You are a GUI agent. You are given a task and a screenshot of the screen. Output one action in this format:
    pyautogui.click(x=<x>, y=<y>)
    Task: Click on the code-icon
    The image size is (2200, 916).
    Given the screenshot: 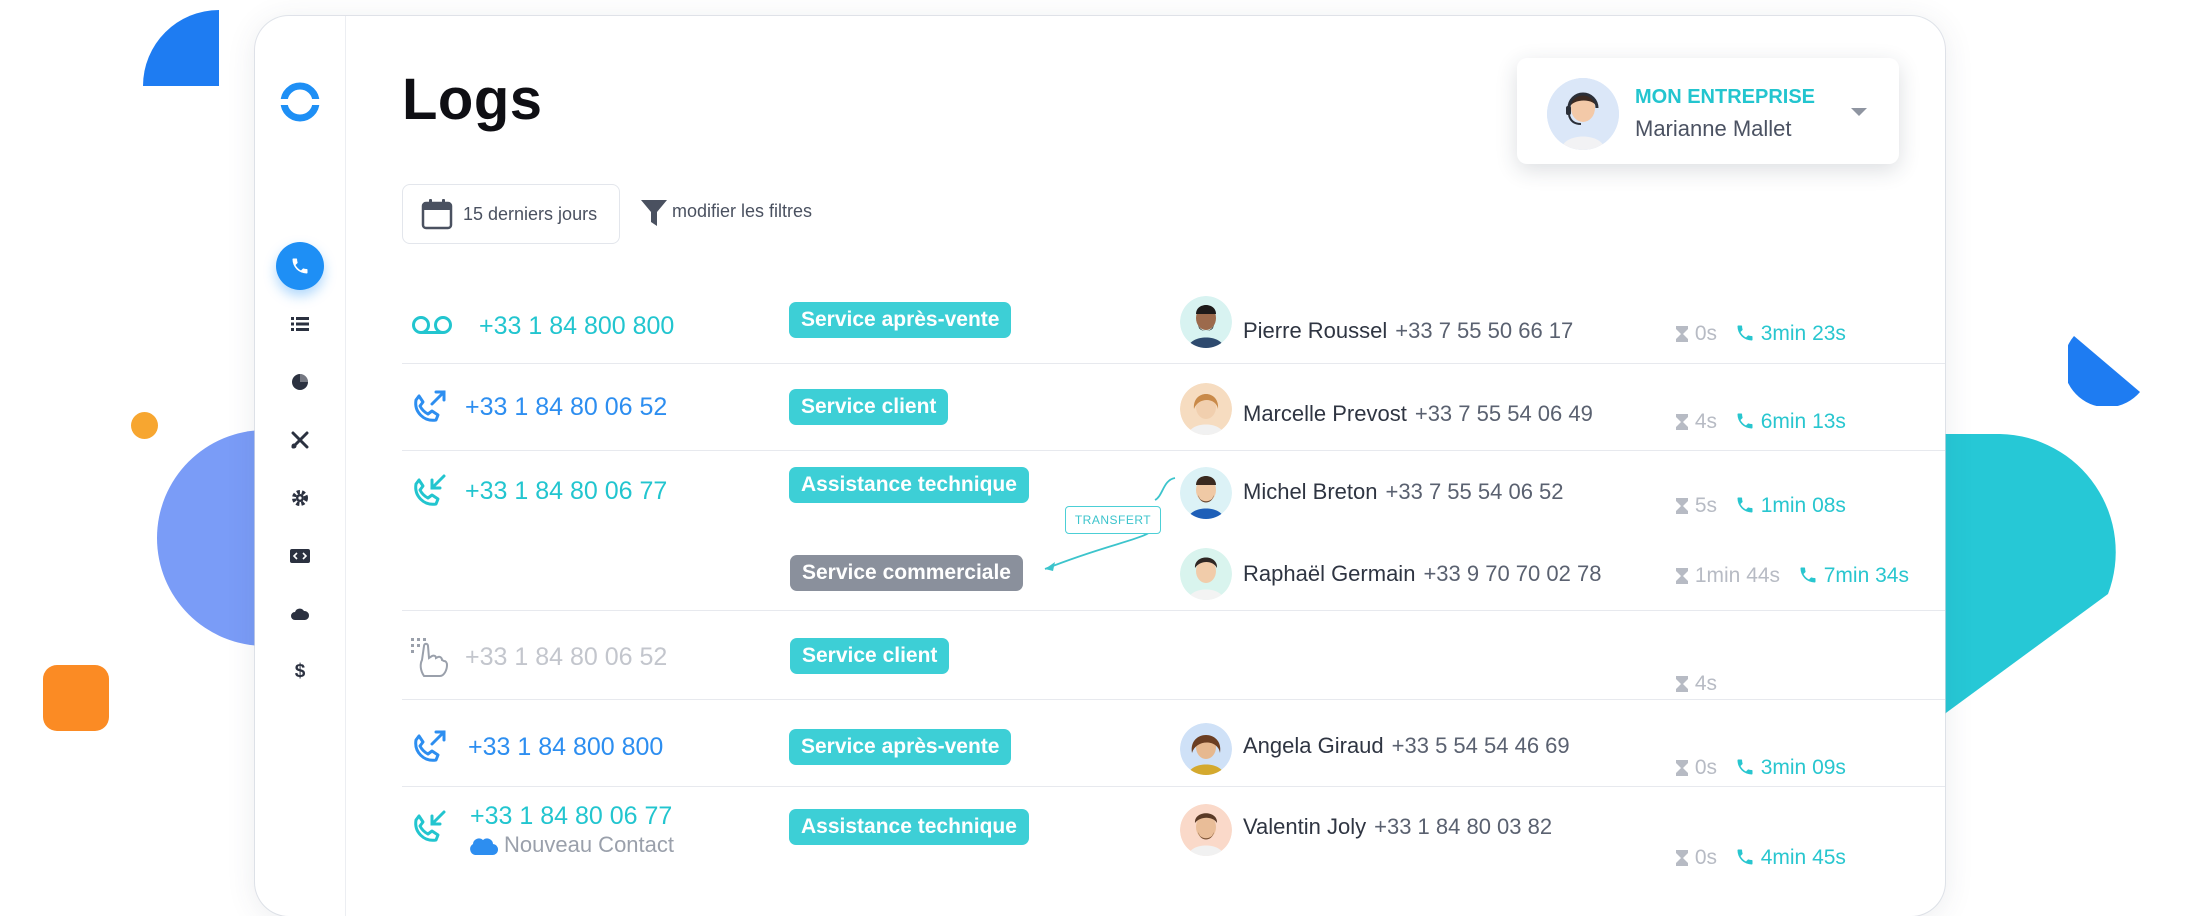 What is the action you would take?
    pyautogui.click(x=300, y=556)
    